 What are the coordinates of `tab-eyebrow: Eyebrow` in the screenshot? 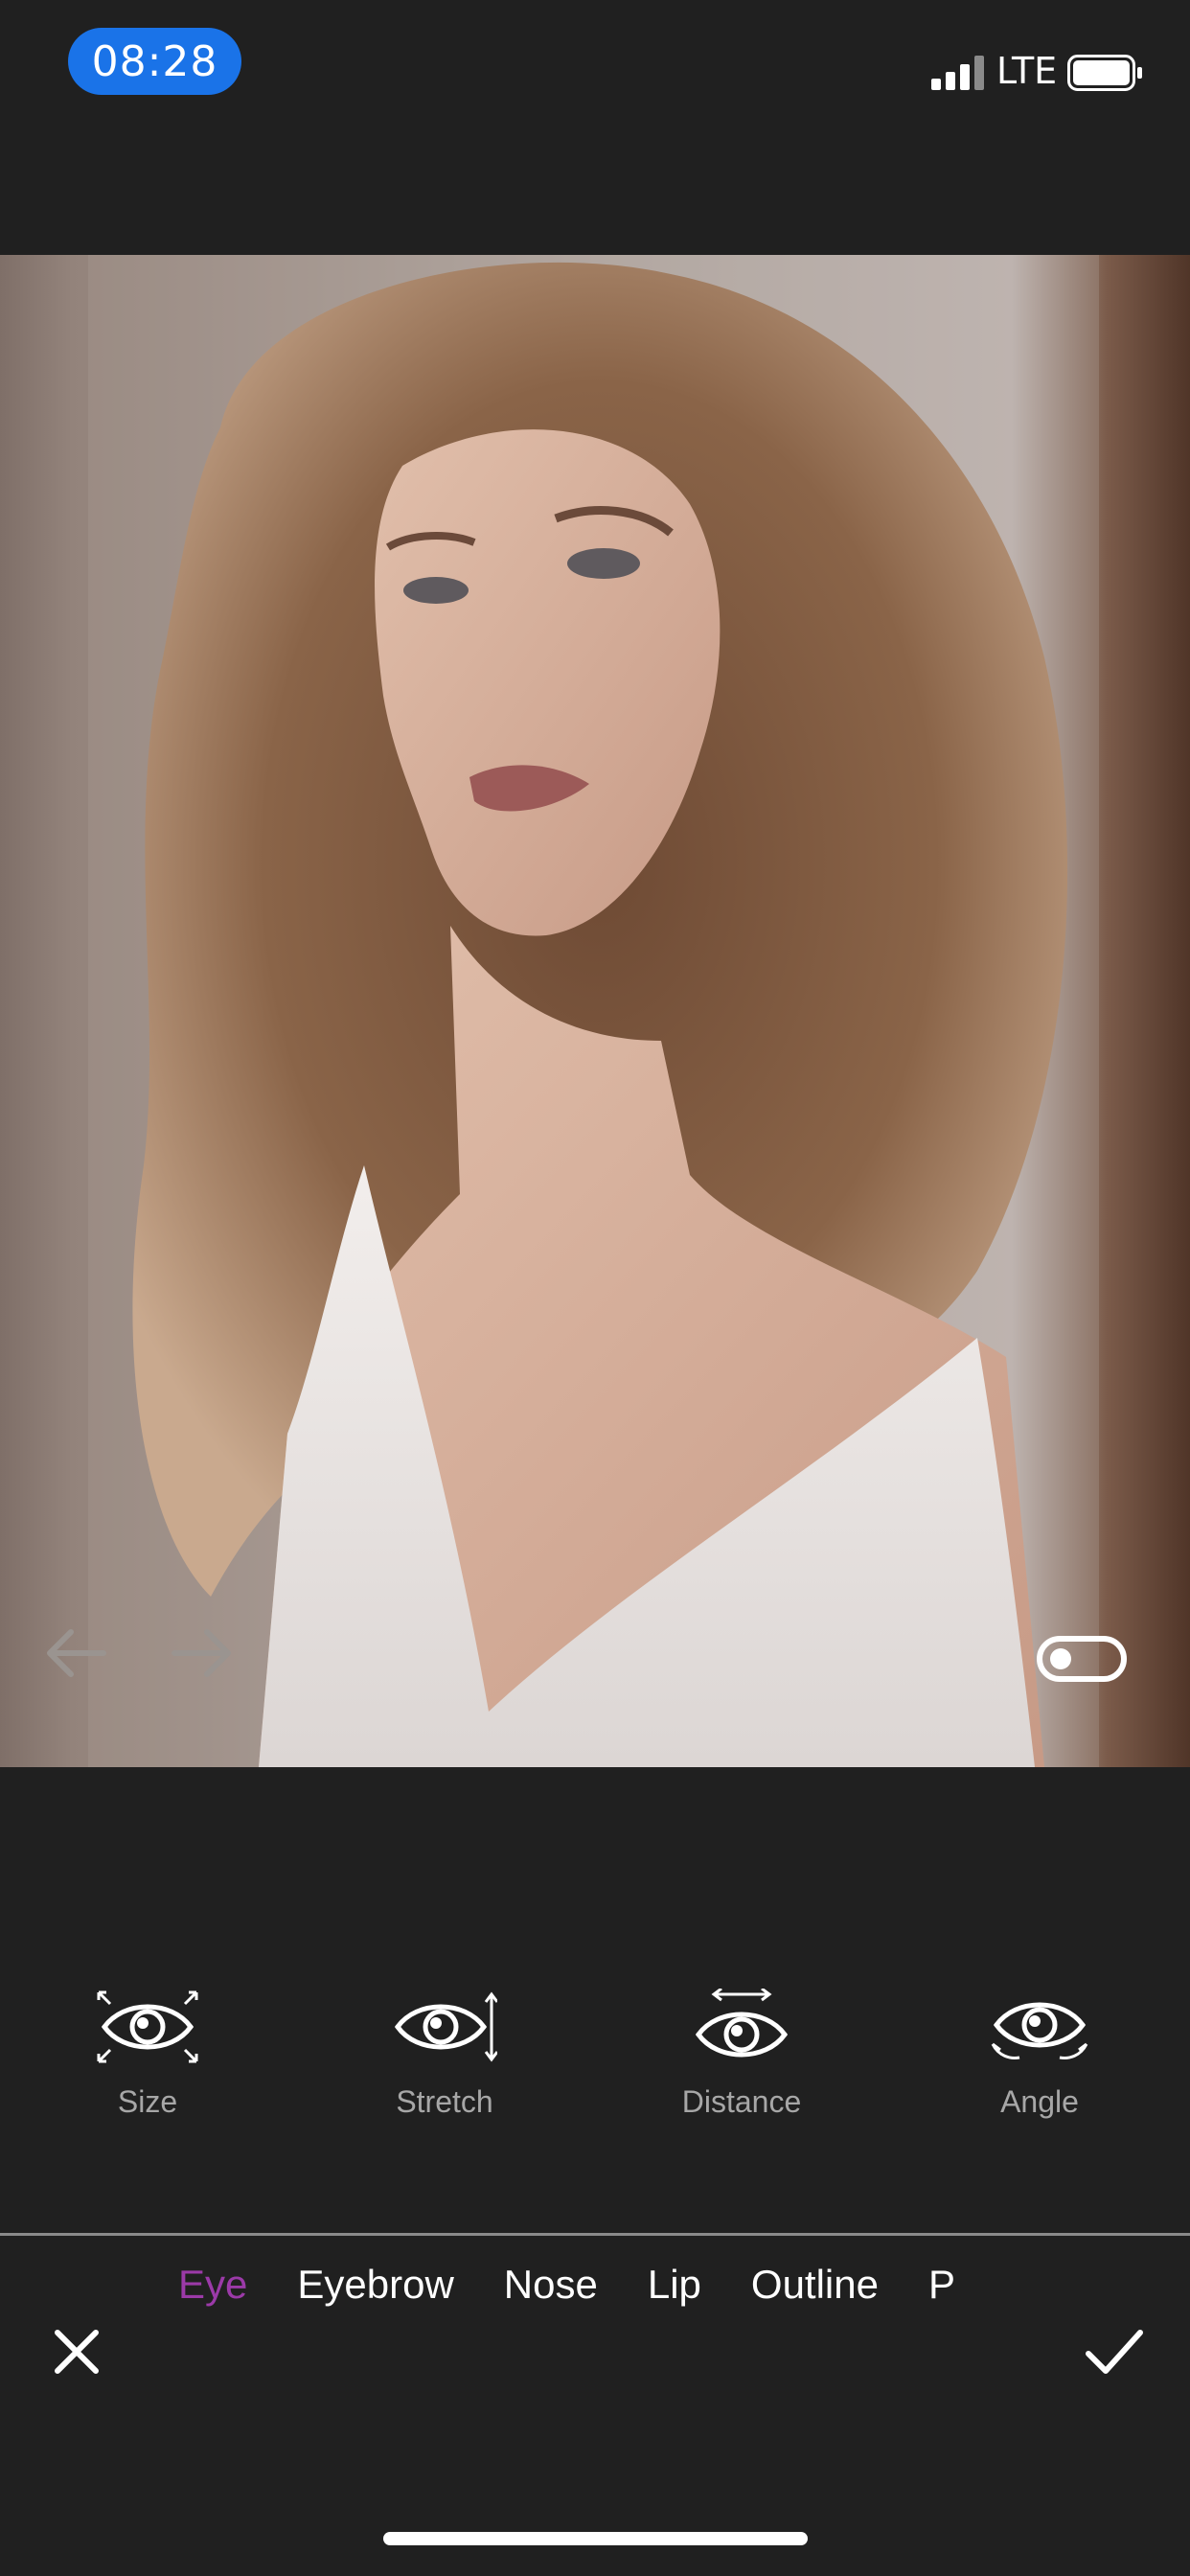 It's located at (375, 2285).